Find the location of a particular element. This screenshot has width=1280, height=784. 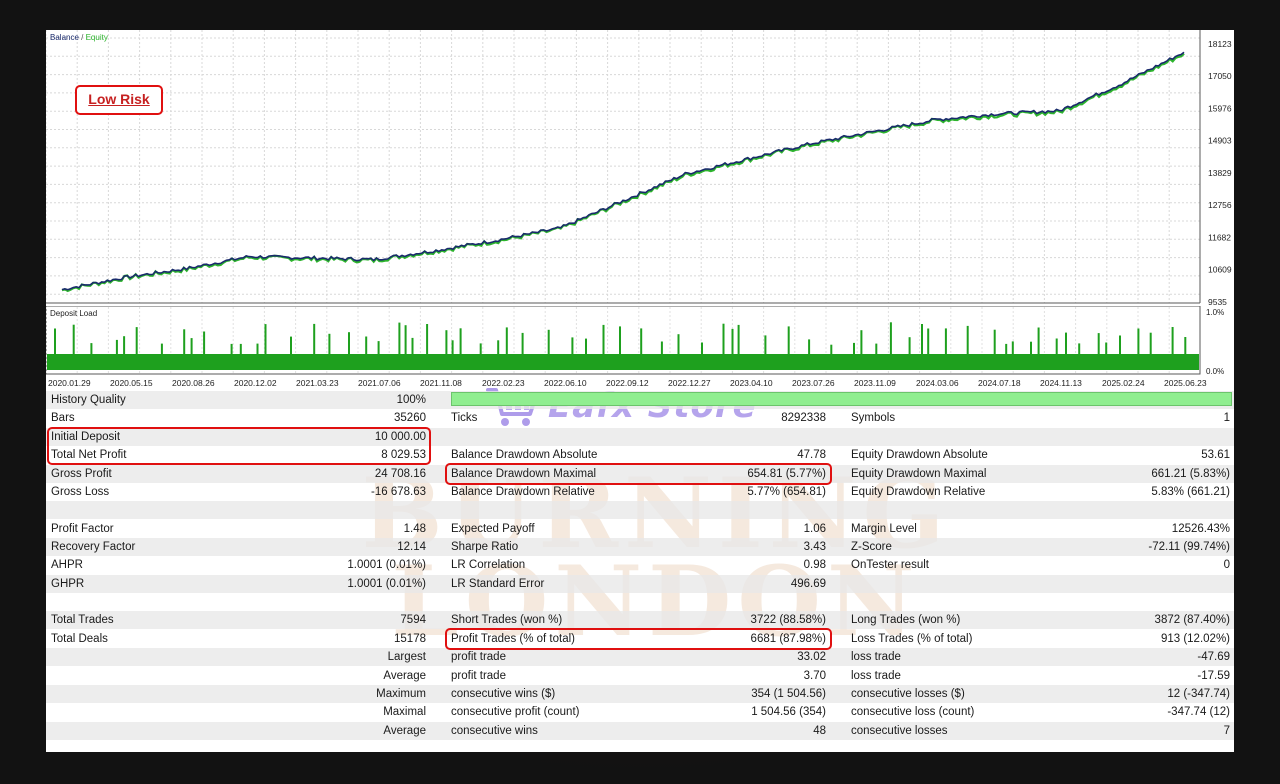

low-risk-label: Low Risk is located at coordinates (119, 100).